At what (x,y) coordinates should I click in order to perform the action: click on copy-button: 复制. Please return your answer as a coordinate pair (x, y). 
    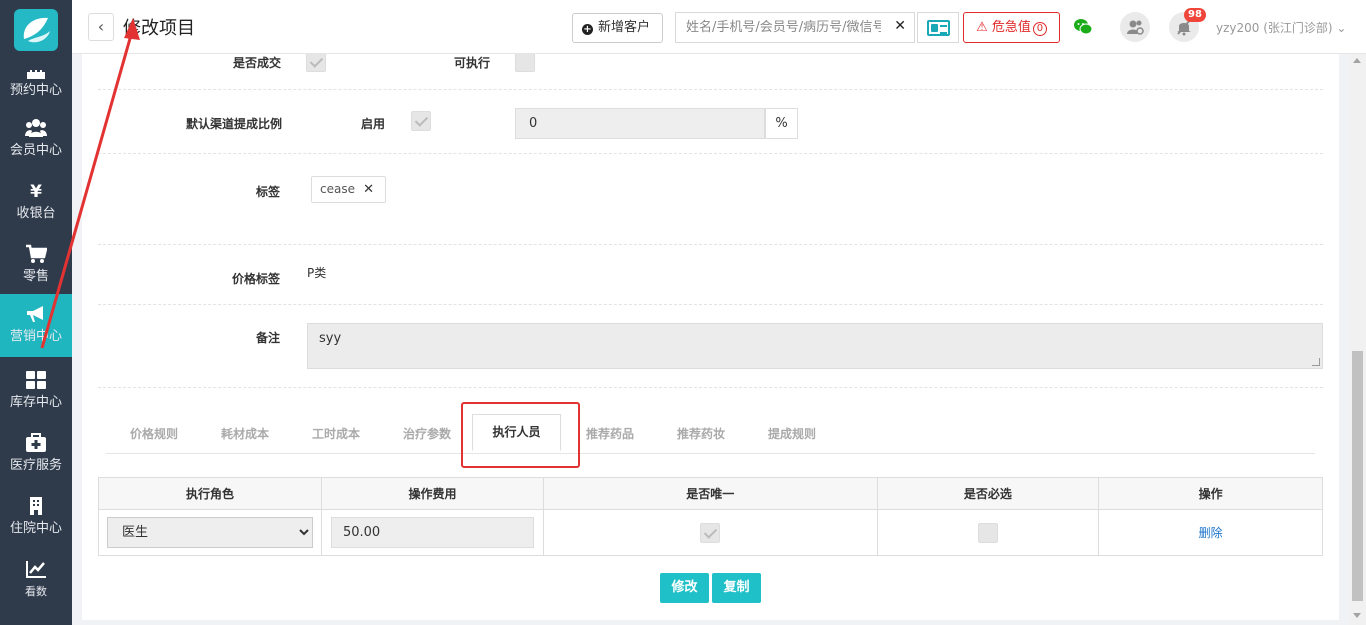
    Looking at the image, I should click on (736, 588).